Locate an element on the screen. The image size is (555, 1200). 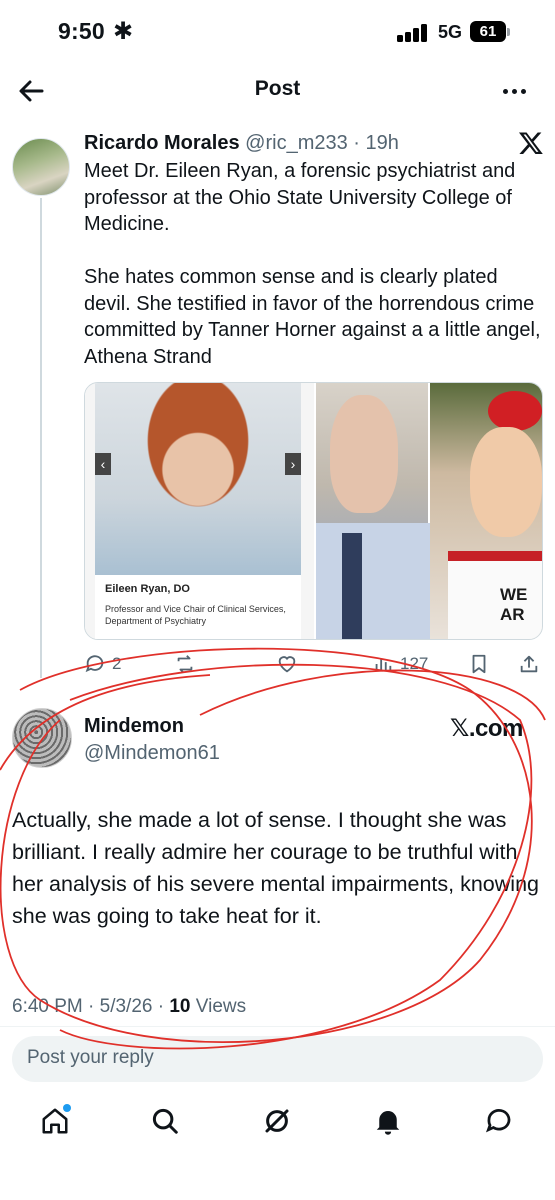
author-name: Mindemon is located at coordinates (134, 726).